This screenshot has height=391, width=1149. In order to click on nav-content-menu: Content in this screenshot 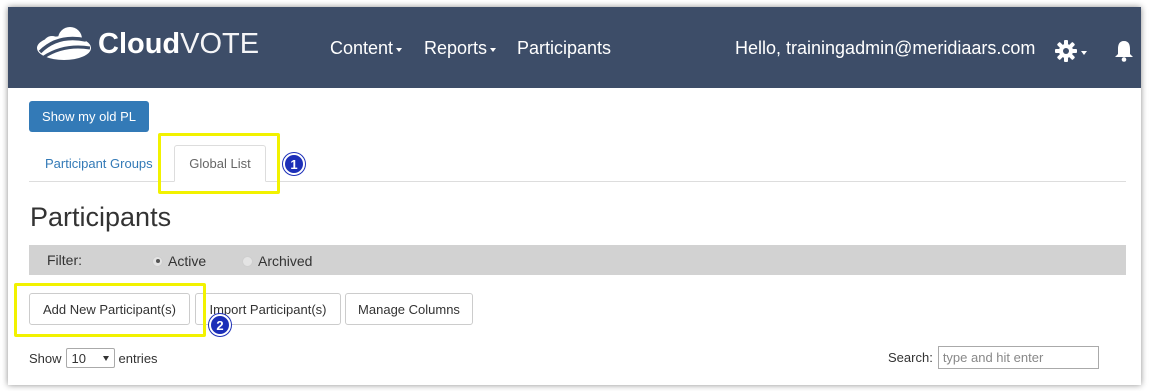, I will do `click(366, 48)`.